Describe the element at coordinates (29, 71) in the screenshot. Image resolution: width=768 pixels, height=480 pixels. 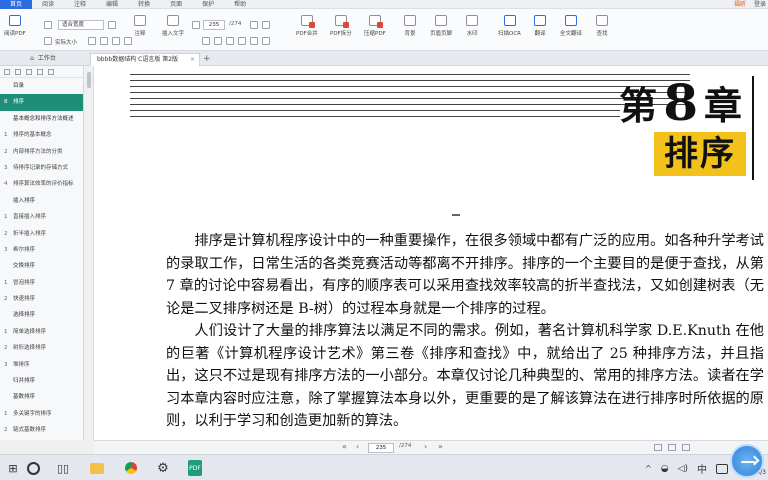
I see `add-bookmark-icon` at that location.